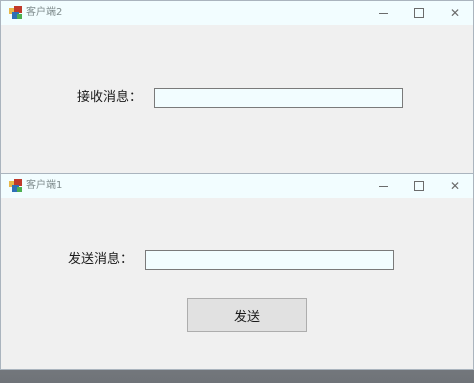 The height and width of the screenshot is (383, 474). Describe the element at coordinates (101, 259) in the screenshot. I see `send-label: 发送消息：` at that location.